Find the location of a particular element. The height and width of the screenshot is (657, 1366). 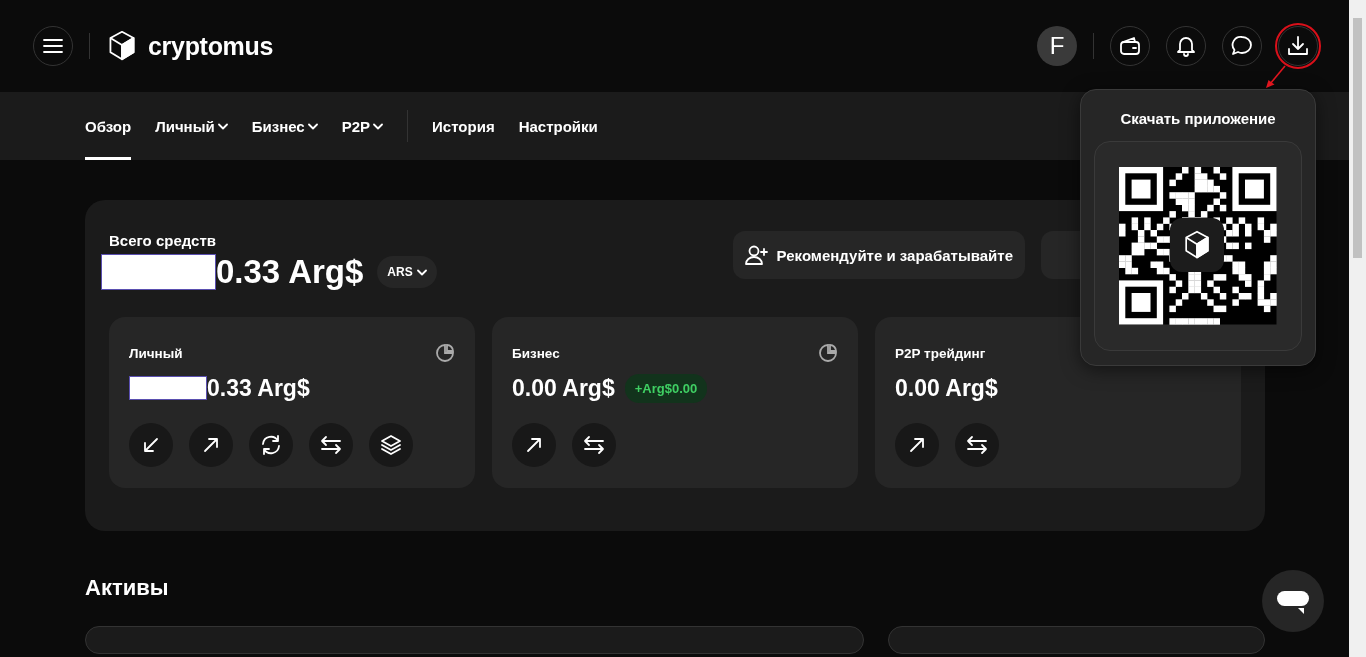

nav-tab: Личный is located at coordinates (191, 126).